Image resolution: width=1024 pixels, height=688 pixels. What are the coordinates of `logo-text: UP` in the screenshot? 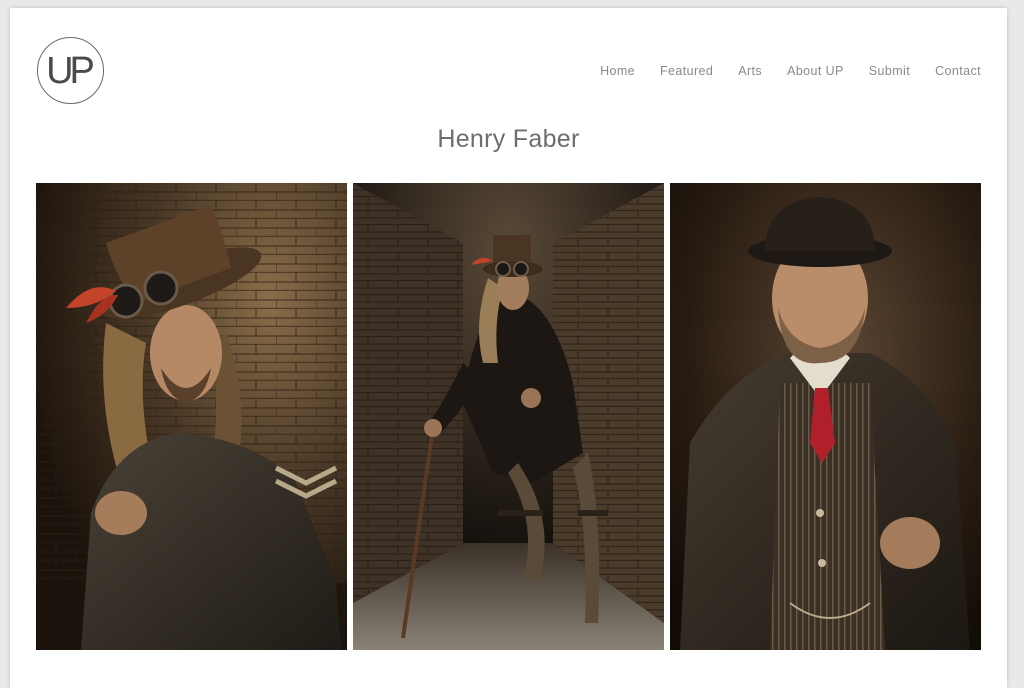 It's located at (70, 70).